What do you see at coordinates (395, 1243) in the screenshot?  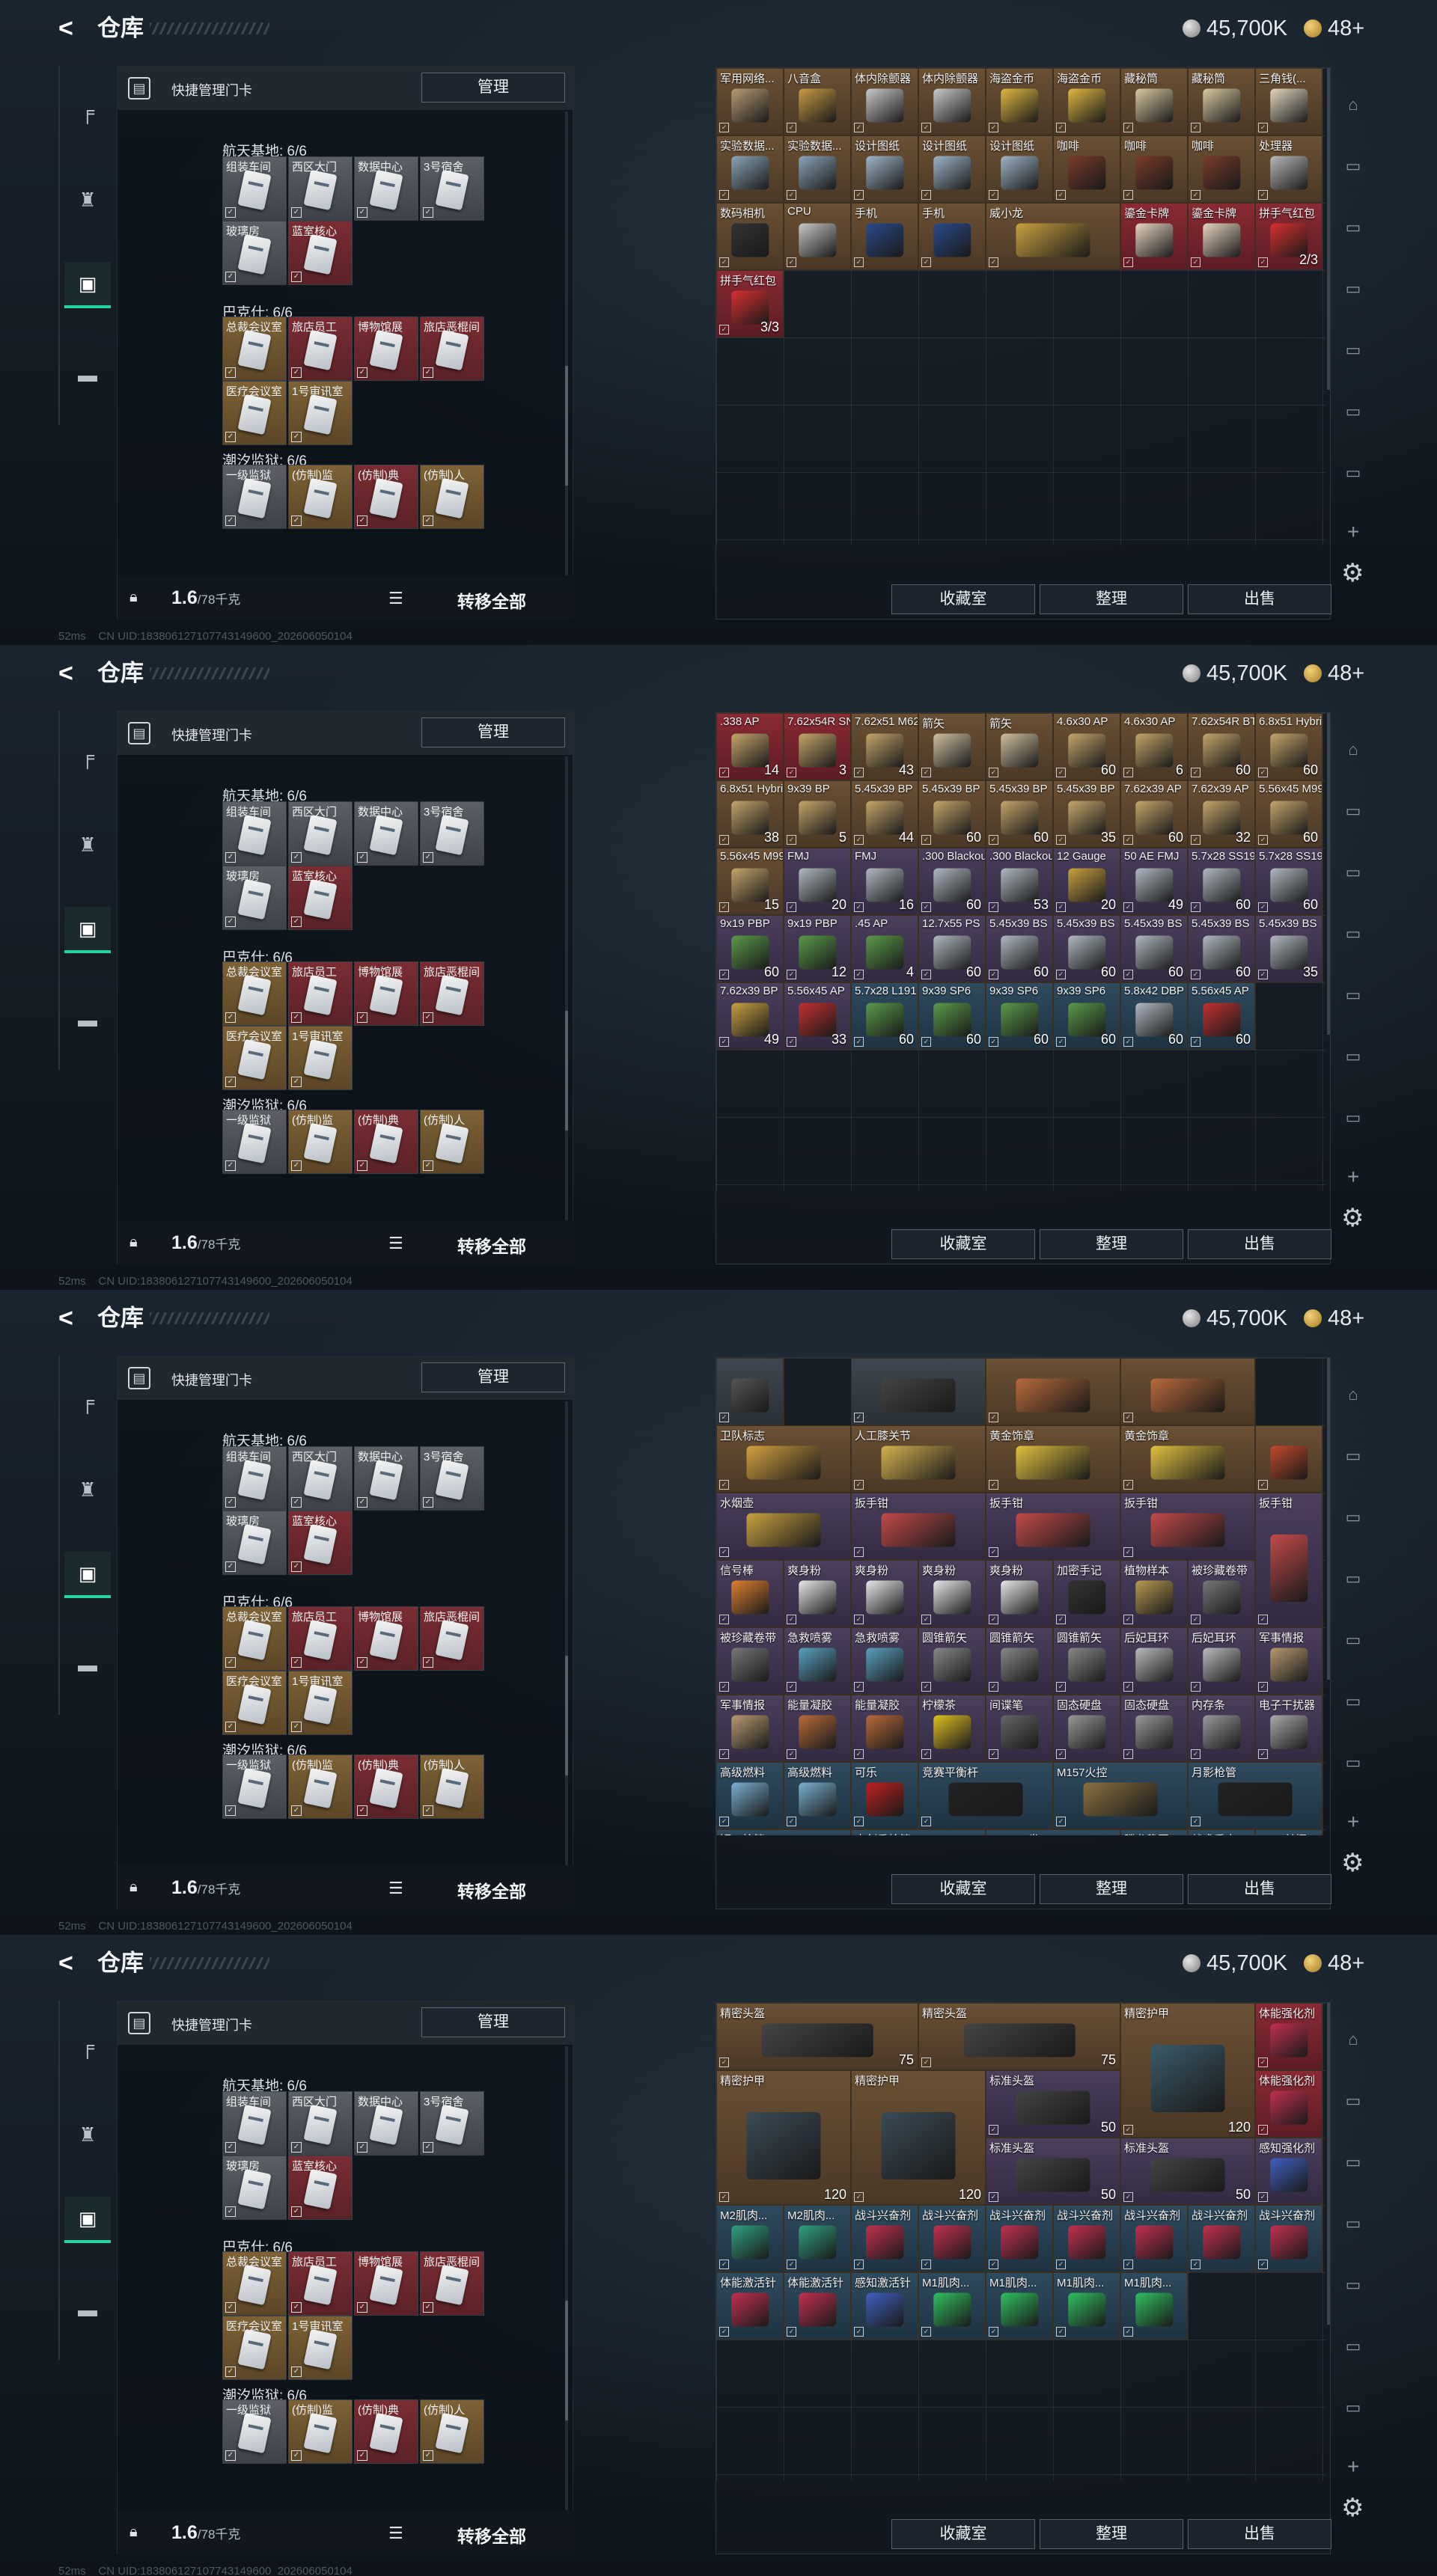 I see `list-icon: ☰` at bounding box center [395, 1243].